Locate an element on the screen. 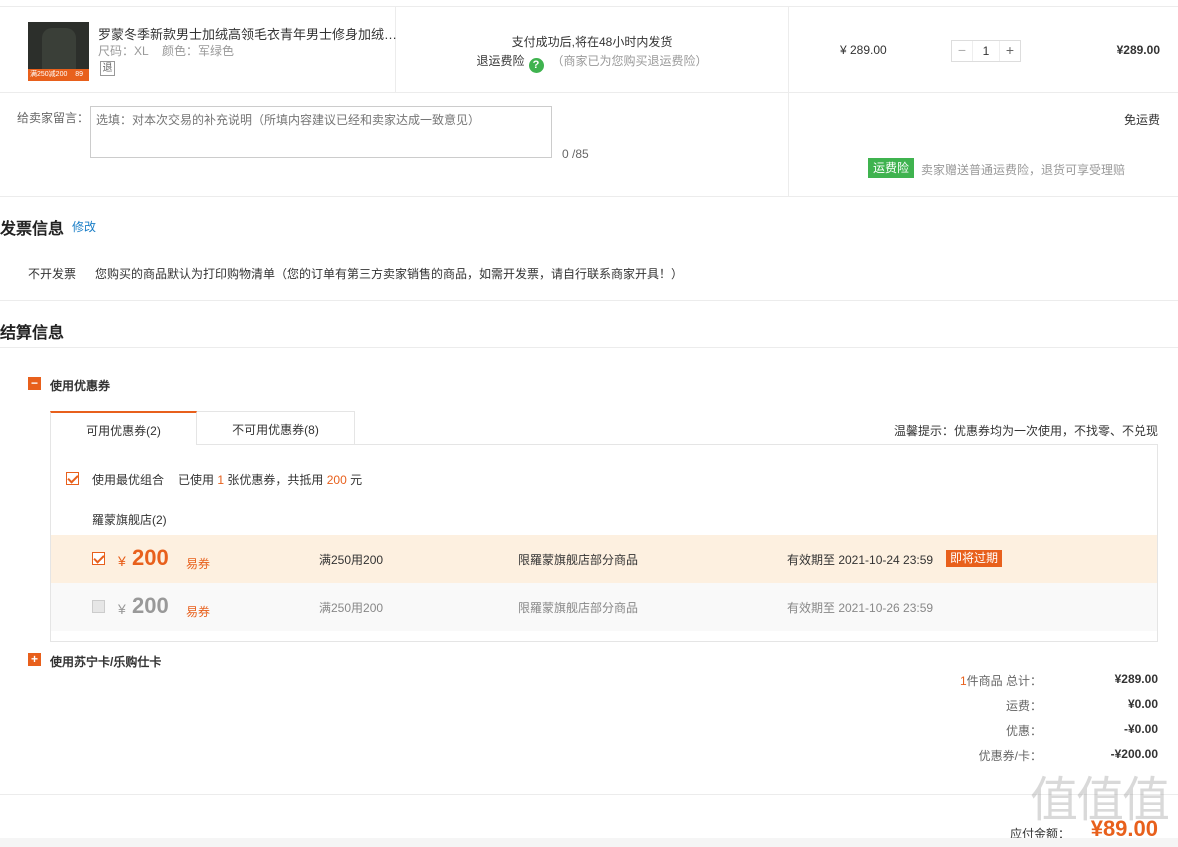 This screenshot has height=847, width=1178. coupon-expiry: 有效期至 2021-10-26 23:59 is located at coordinates (860, 608).